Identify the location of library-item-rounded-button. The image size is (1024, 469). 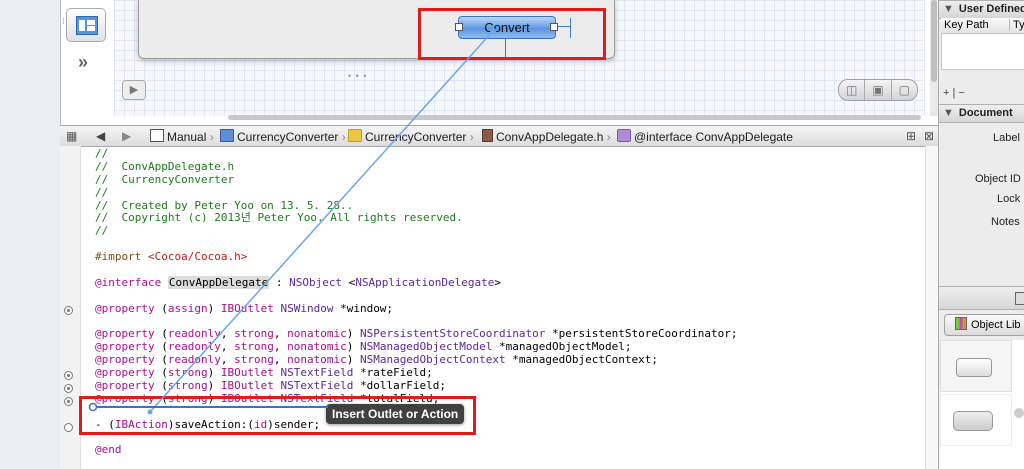
(976, 420).